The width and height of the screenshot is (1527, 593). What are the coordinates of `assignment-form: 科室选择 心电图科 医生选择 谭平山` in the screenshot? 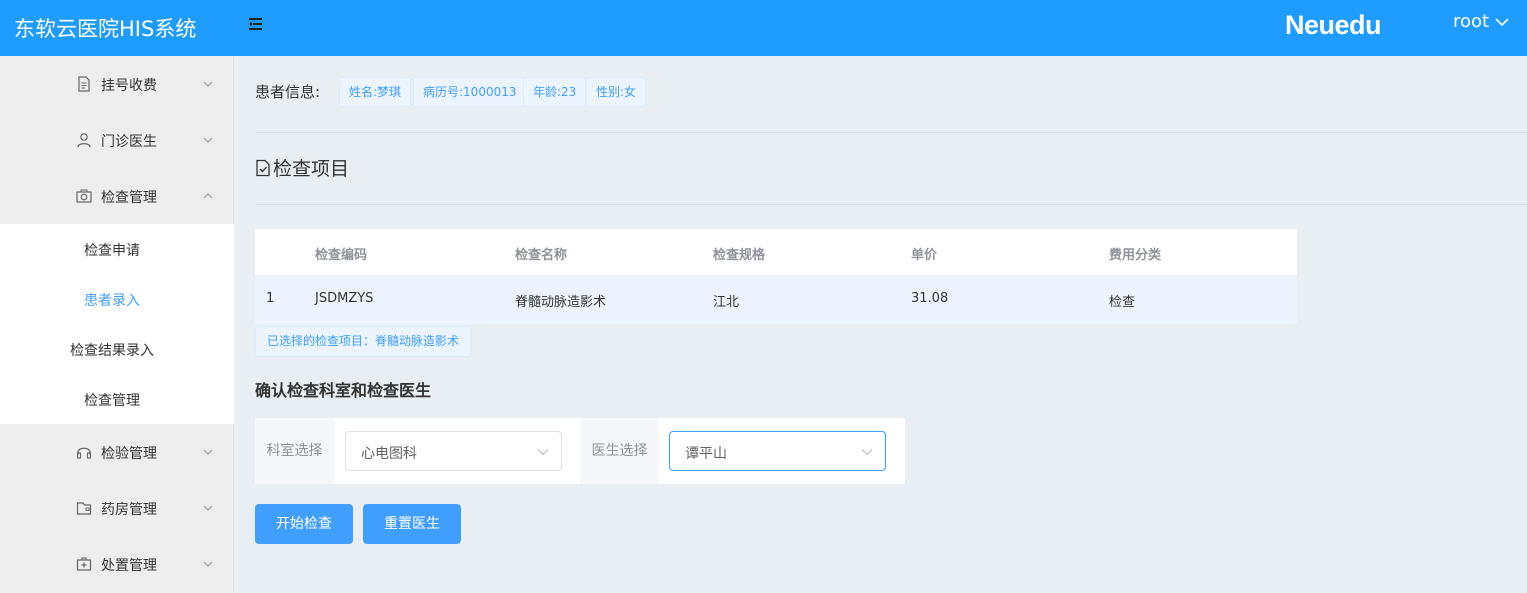 It's located at (581, 451).